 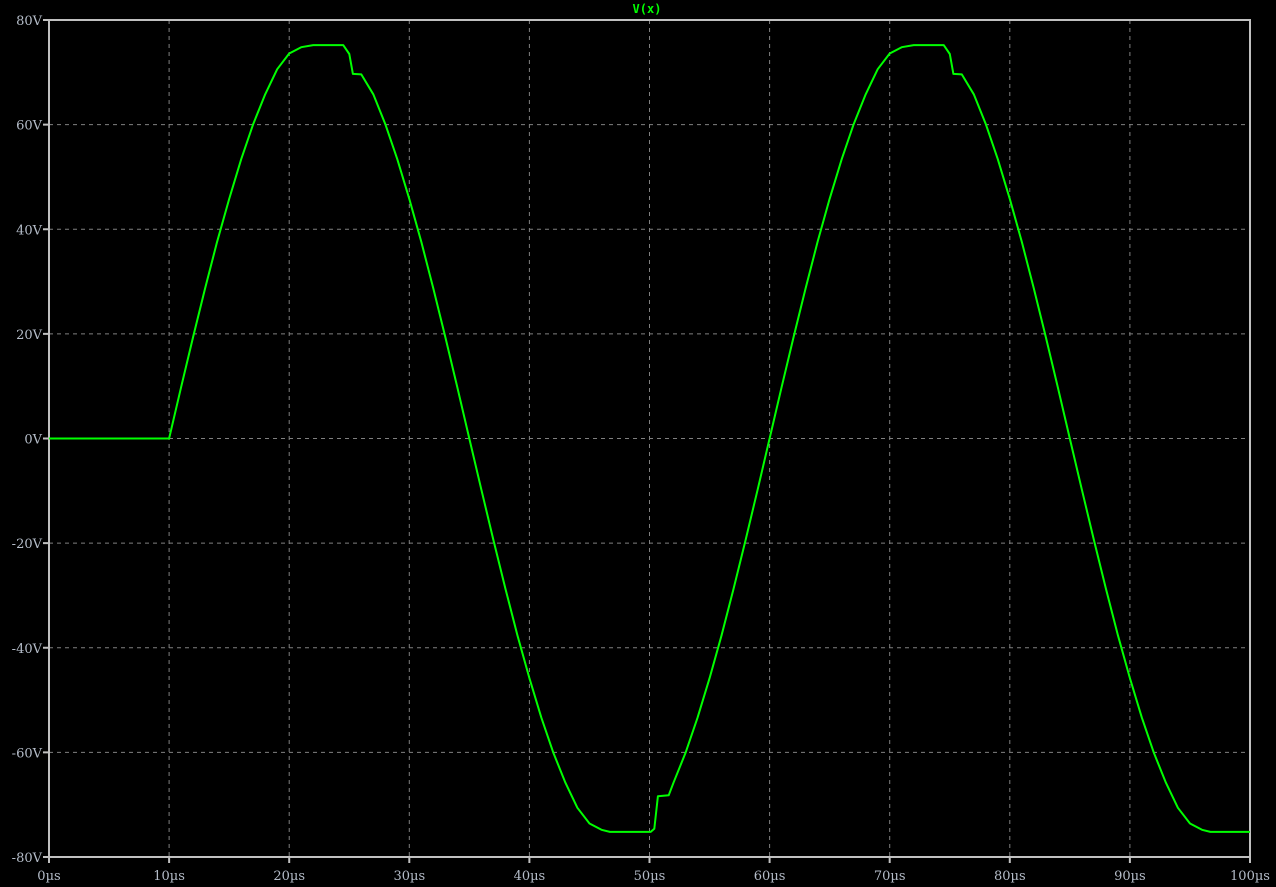 What do you see at coordinates (409, 876) in the screenshot?
I see `x-tick-label: 30µs` at bounding box center [409, 876].